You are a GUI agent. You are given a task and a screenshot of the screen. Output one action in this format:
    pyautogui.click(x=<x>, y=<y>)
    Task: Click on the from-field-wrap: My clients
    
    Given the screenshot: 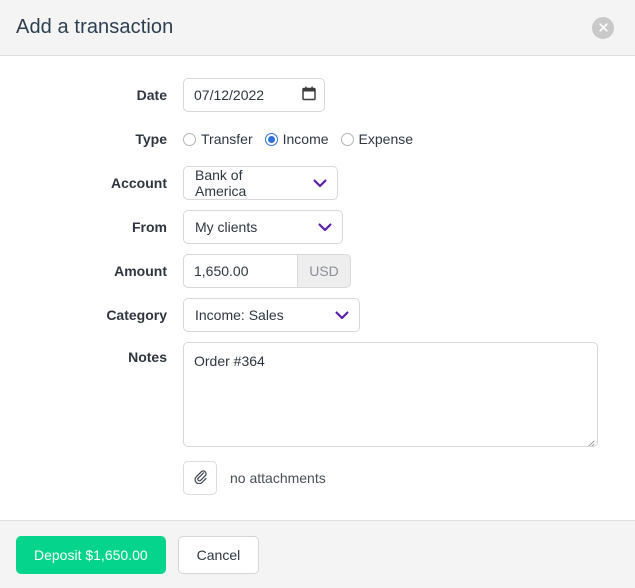 What is the action you would take?
    pyautogui.click(x=401, y=227)
    